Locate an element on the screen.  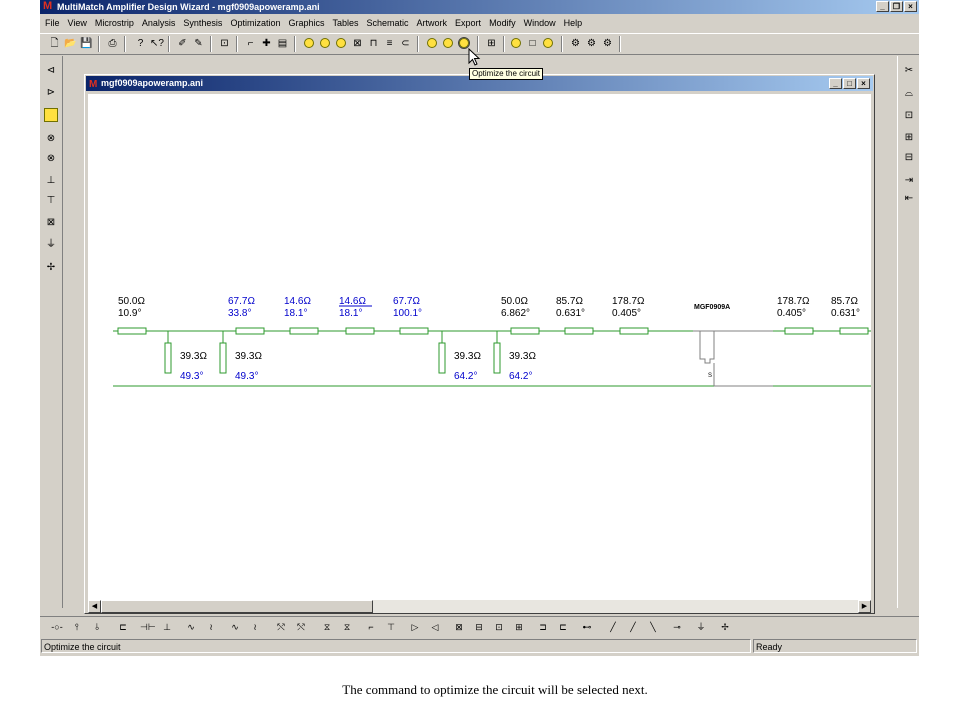
analysis-f-icon is located at coordinates (325, 43).